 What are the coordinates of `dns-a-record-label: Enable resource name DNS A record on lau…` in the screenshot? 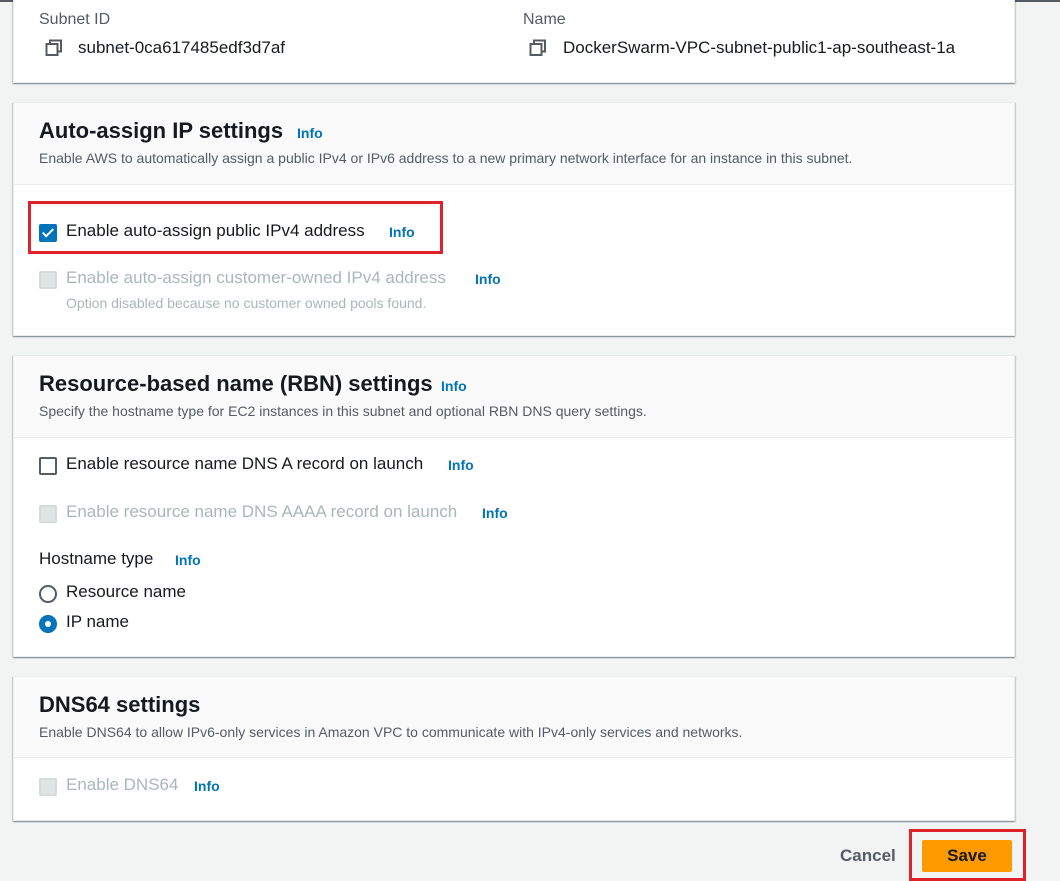 It's located at (244, 464).